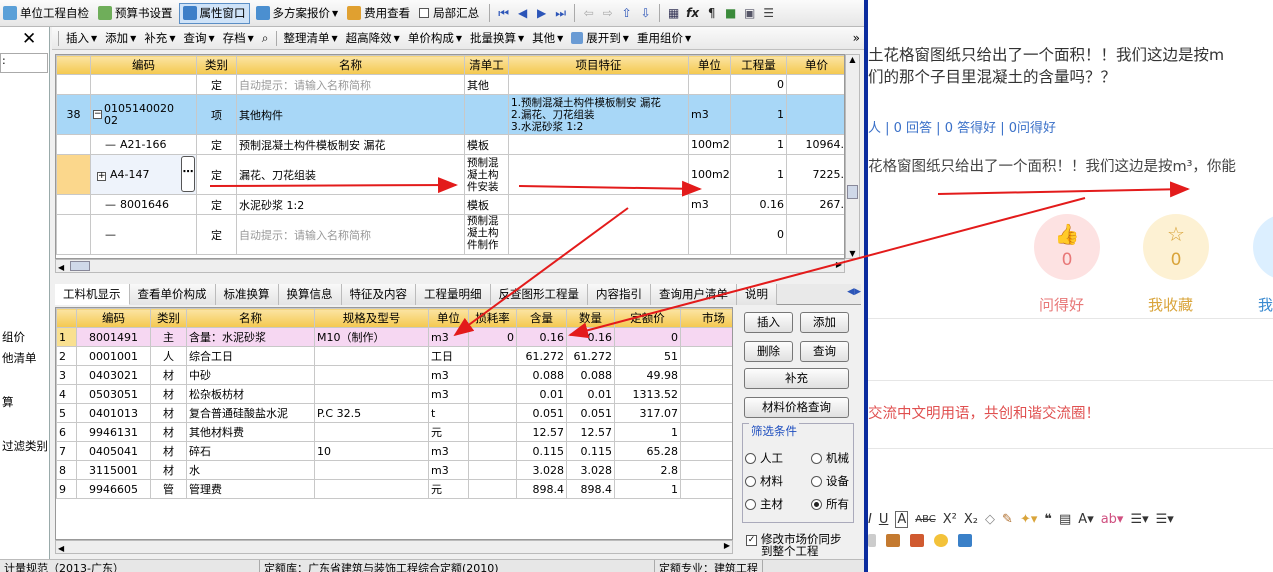 The width and height of the screenshot is (1273, 572). What do you see at coordinates (590, 337) in the screenshot?
I see `quantity-cell: 0.16` at bounding box center [590, 337].